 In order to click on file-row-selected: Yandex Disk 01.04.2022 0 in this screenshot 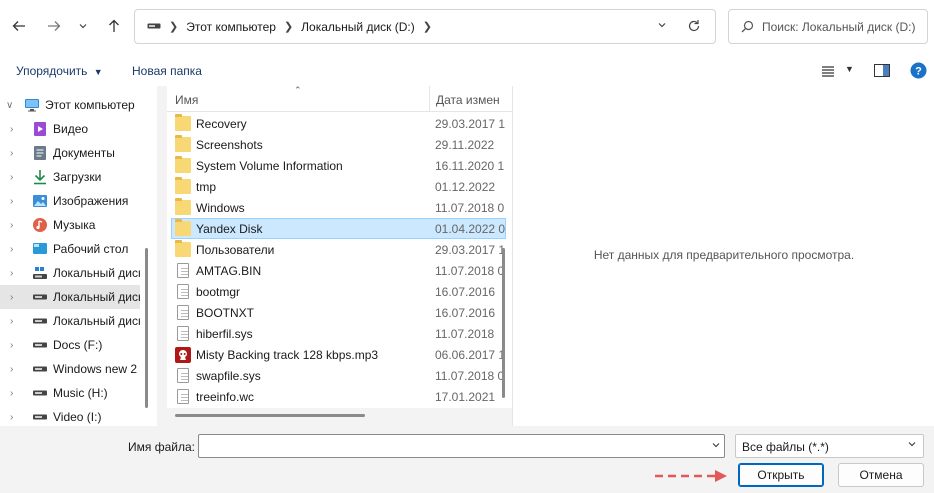, I will do `click(338, 228)`.